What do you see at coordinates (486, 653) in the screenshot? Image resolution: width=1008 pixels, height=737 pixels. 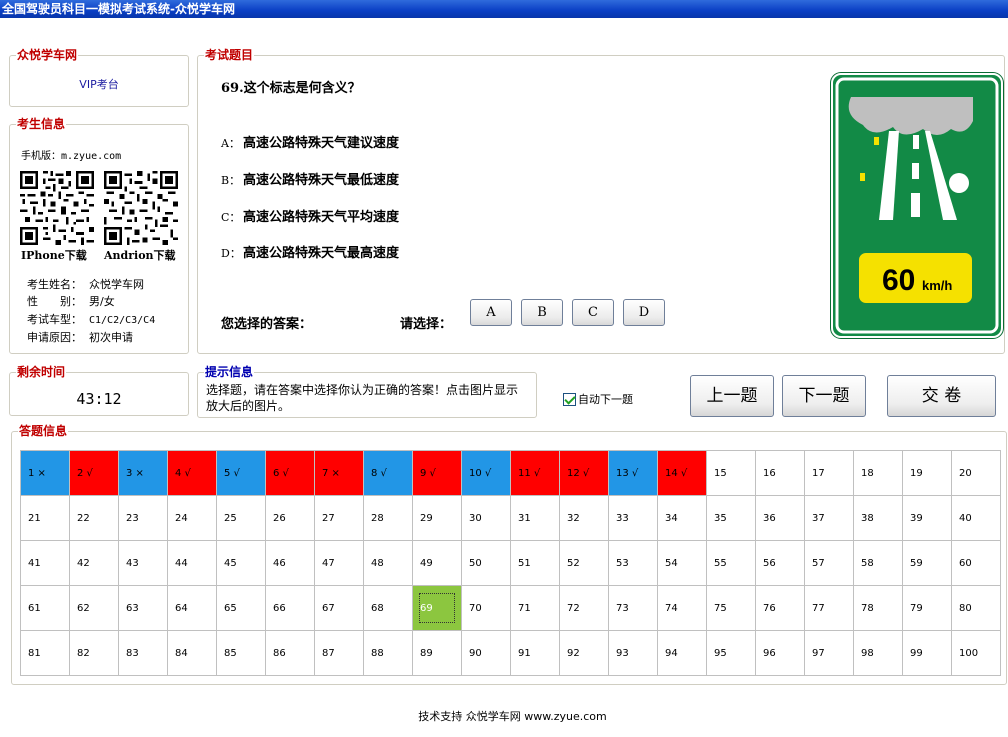 I see `question-cell: 90` at bounding box center [486, 653].